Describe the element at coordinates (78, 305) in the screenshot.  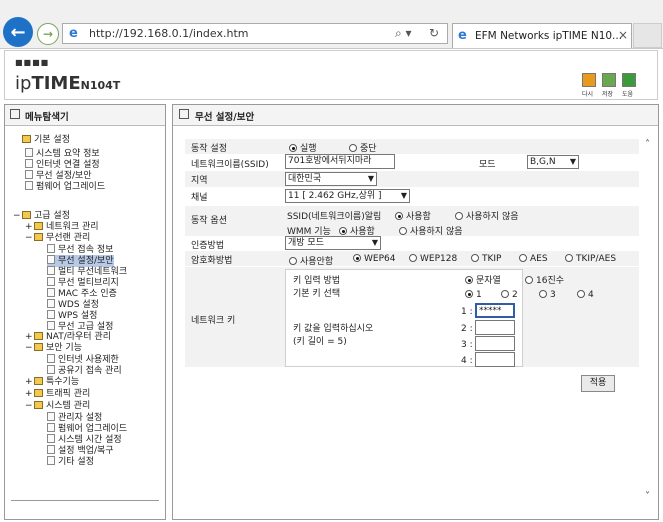
I see `menu-item-label: WDS 설정` at that location.